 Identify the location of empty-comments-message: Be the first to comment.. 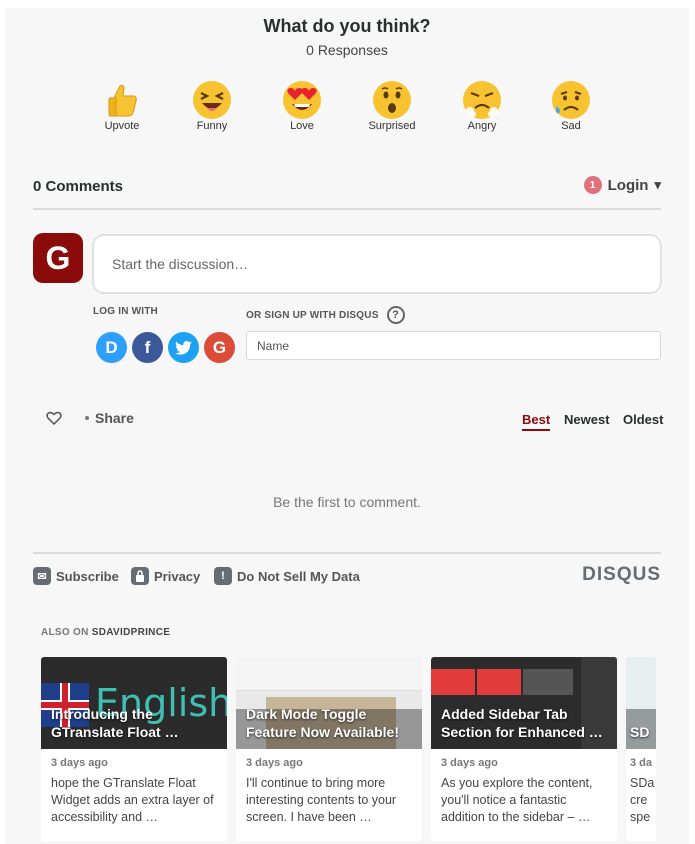
(347, 502).